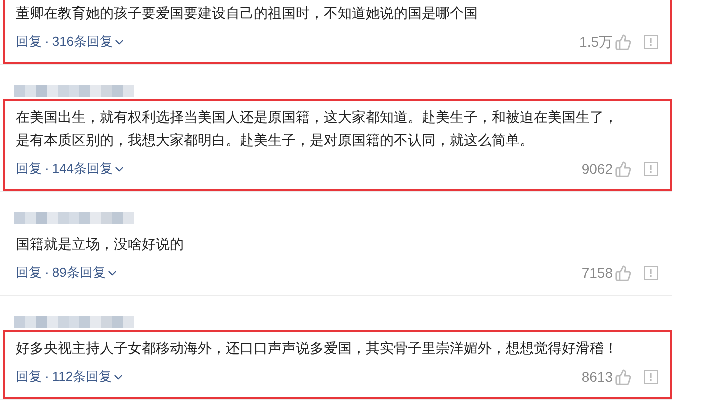  I want to click on replies-link: 144条回复, so click(89, 169).